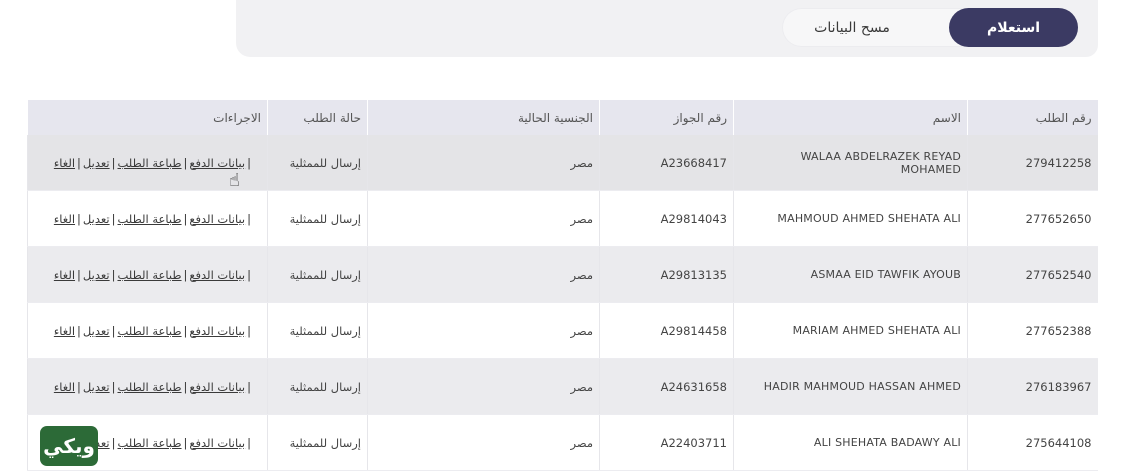 The width and height of the screenshot is (1136, 471). What do you see at coordinates (850, 117) in the screenshot?
I see `header-name: الاسم` at bounding box center [850, 117].